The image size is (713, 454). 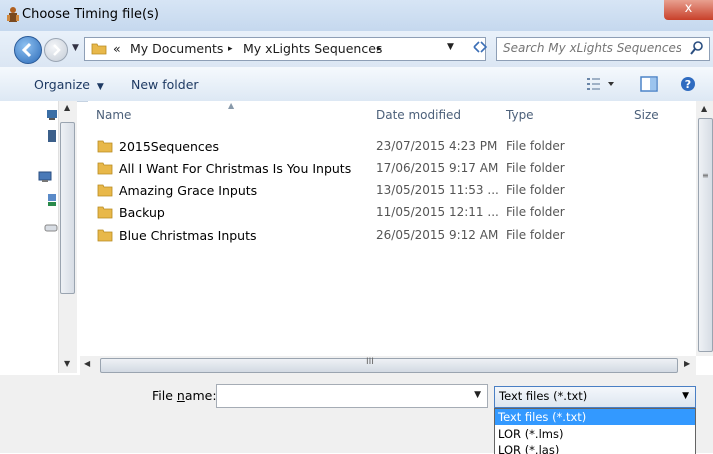 I want to click on back-button, so click(x=28, y=50).